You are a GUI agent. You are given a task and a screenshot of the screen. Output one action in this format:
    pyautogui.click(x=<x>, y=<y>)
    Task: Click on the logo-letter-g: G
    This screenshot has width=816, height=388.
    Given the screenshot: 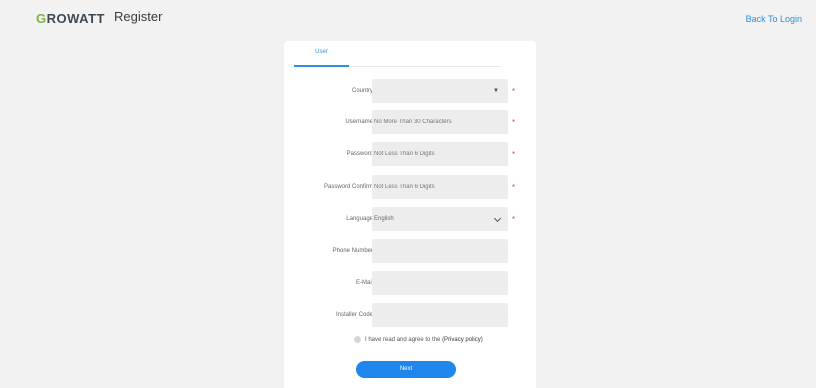 What is the action you would take?
    pyautogui.click(x=41, y=18)
    